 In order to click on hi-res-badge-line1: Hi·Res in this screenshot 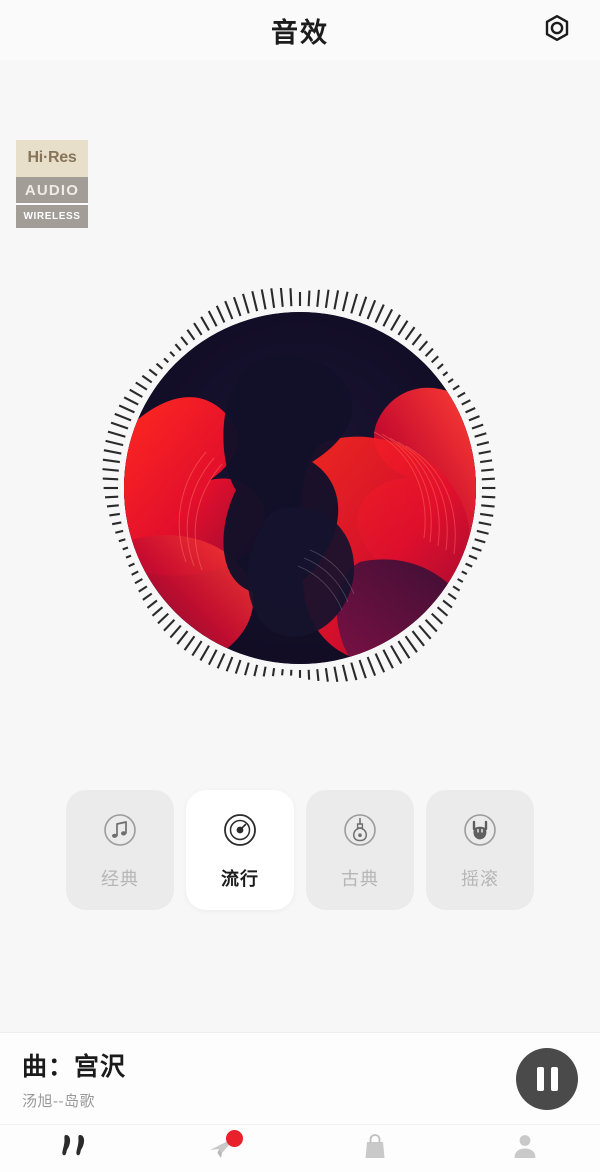, I will do `click(52, 158)`.